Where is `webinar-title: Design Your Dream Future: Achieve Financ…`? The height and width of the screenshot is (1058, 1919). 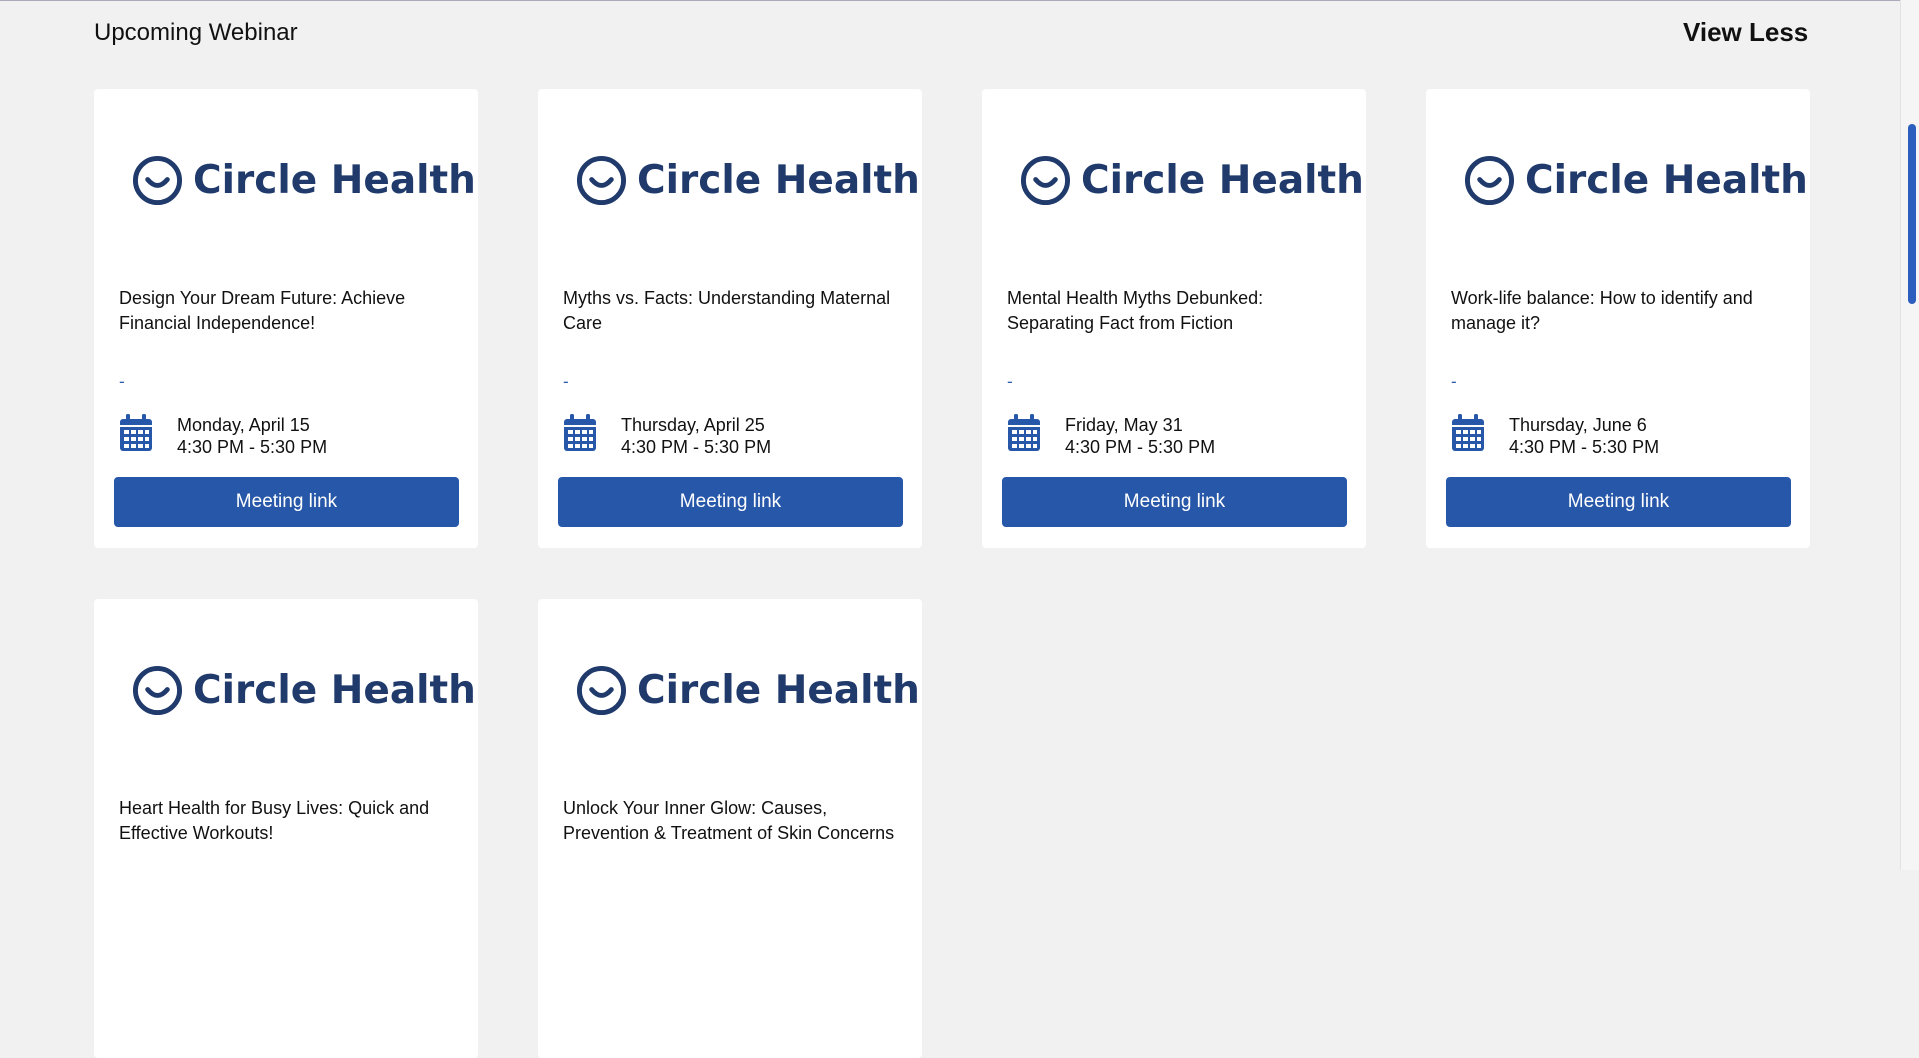 webinar-title: Design Your Dream Future: Achieve Financ… is located at coordinates (262, 310).